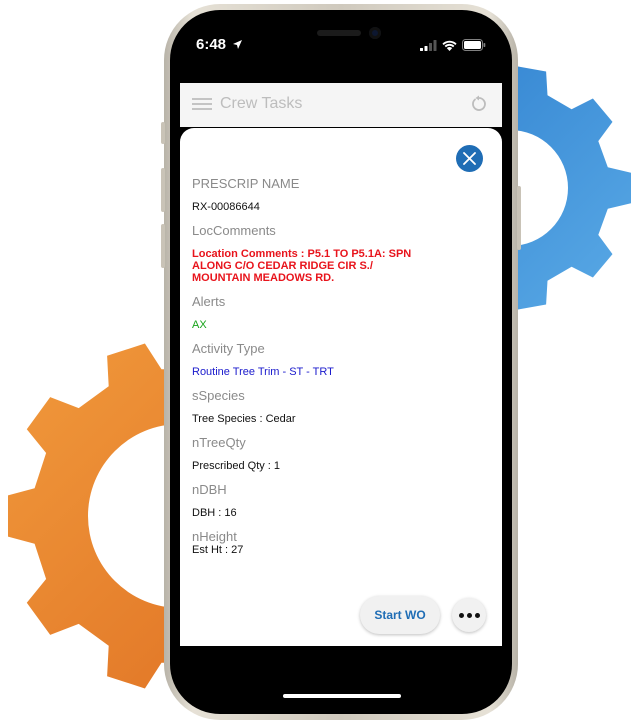 This screenshot has width=636, height=722. I want to click on more-icon, so click(469, 615).